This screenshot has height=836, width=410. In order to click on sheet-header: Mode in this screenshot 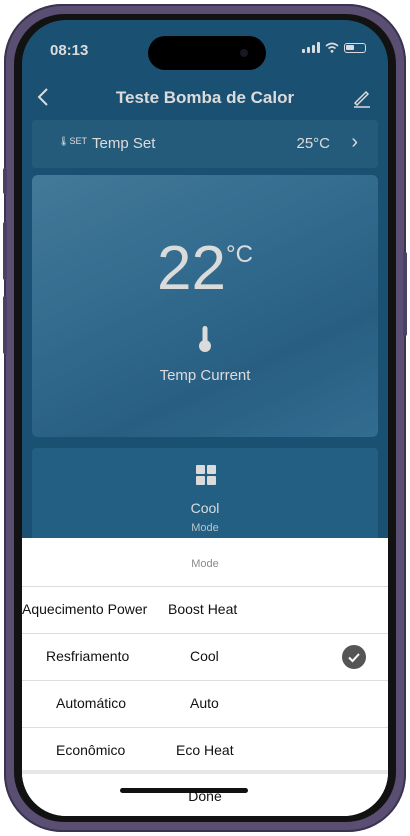, I will do `click(205, 562)`.